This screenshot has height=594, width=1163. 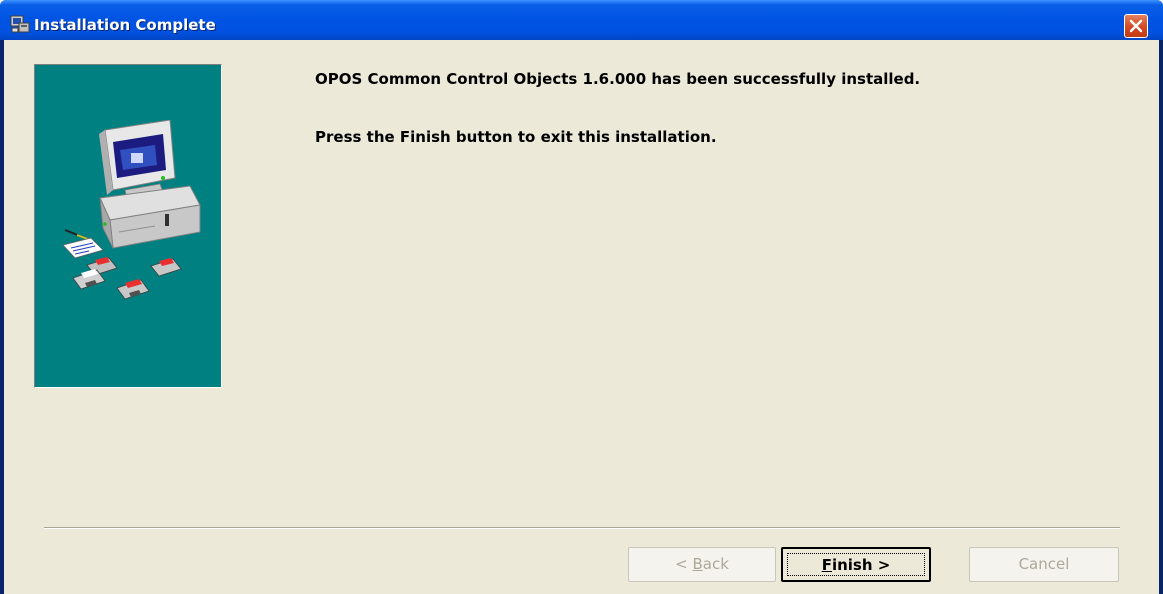 What do you see at coordinates (697, 564) in the screenshot?
I see `back-button-accelerator: B` at bounding box center [697, 564].